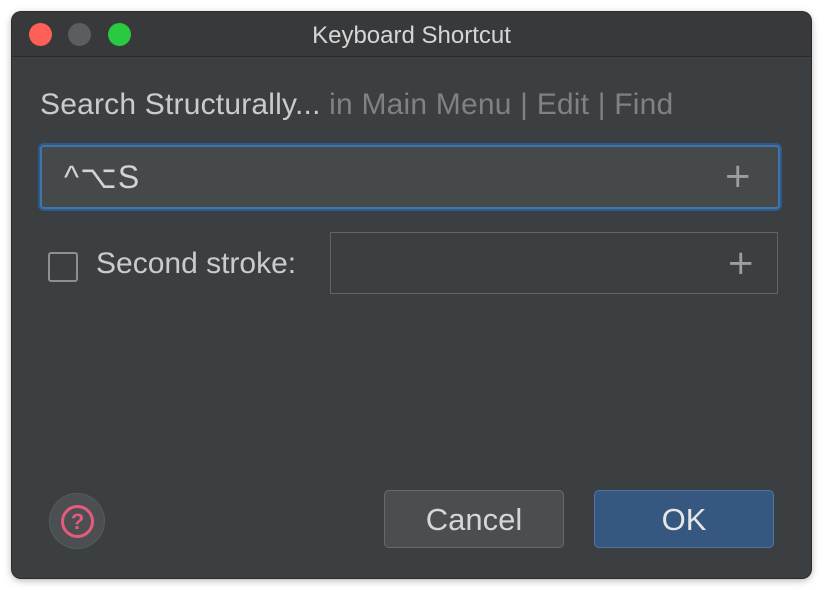 The height and width of the screenshot is (590, 824). I want to click on action-menu-path: in Main Menu | Edit | Find, so click(497, 104).